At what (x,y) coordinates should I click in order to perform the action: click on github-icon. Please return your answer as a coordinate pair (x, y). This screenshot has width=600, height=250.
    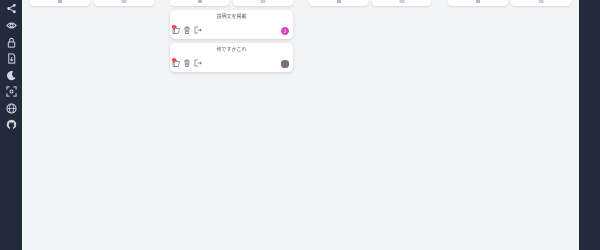
    Looking at the image, I should click on (11, 124).